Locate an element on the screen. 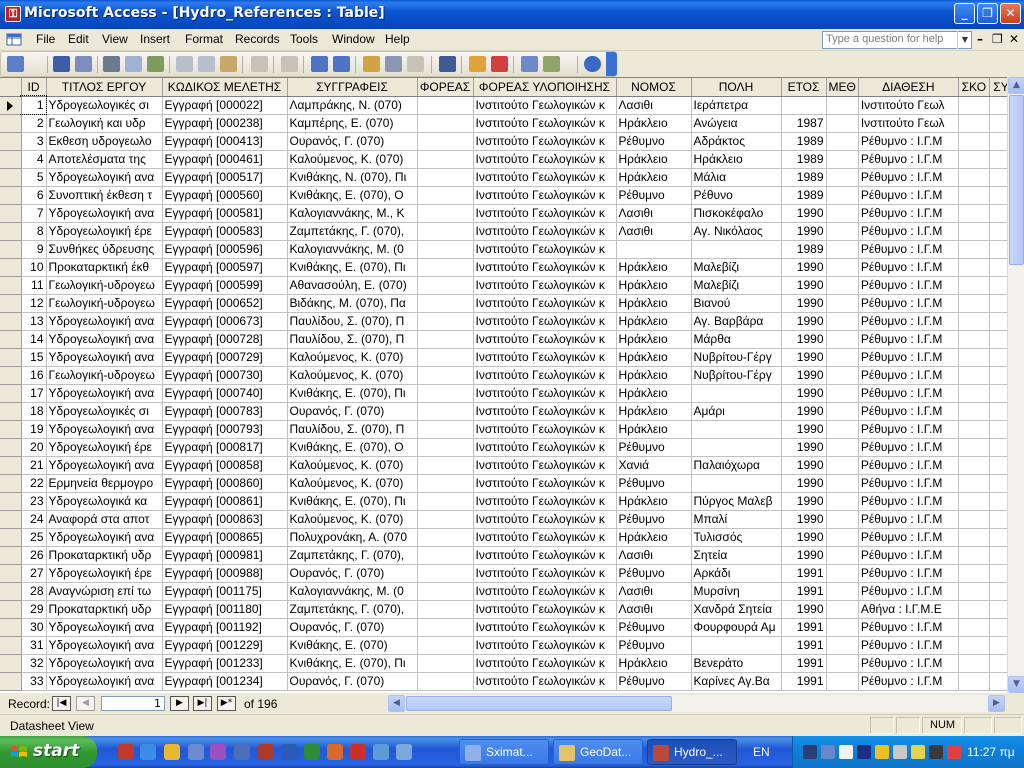 Image resolution: width=1024 pixels, height=768 pixels. table-cell: Ηράκλειο is located at coordinates (654, 177).